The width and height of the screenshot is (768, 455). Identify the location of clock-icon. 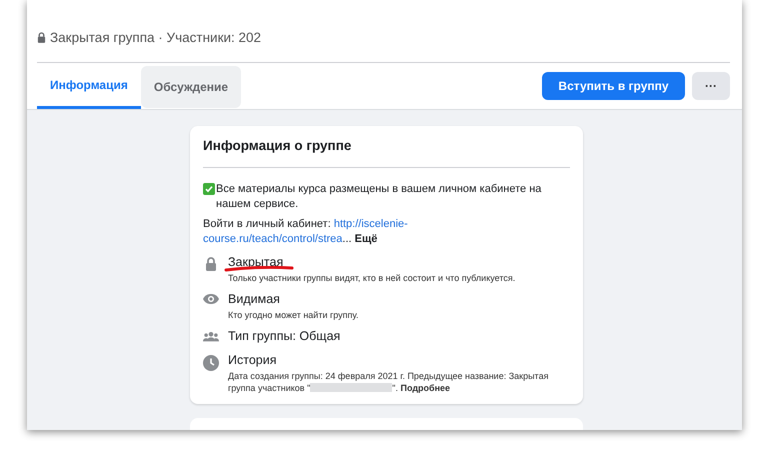
(211, 363).